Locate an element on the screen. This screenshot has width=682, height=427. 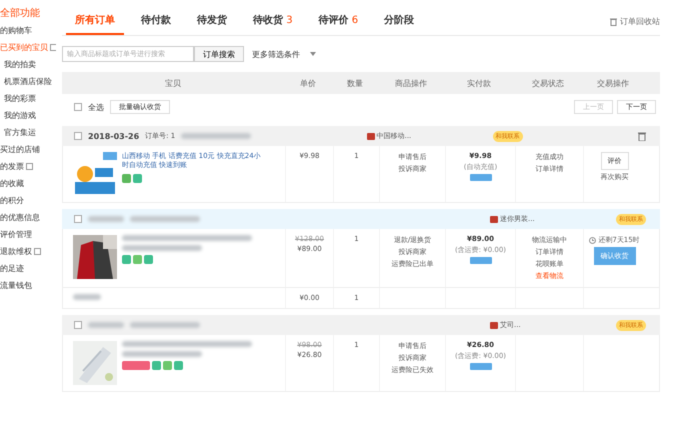
caret-icon is located at coordinates (313, 54).